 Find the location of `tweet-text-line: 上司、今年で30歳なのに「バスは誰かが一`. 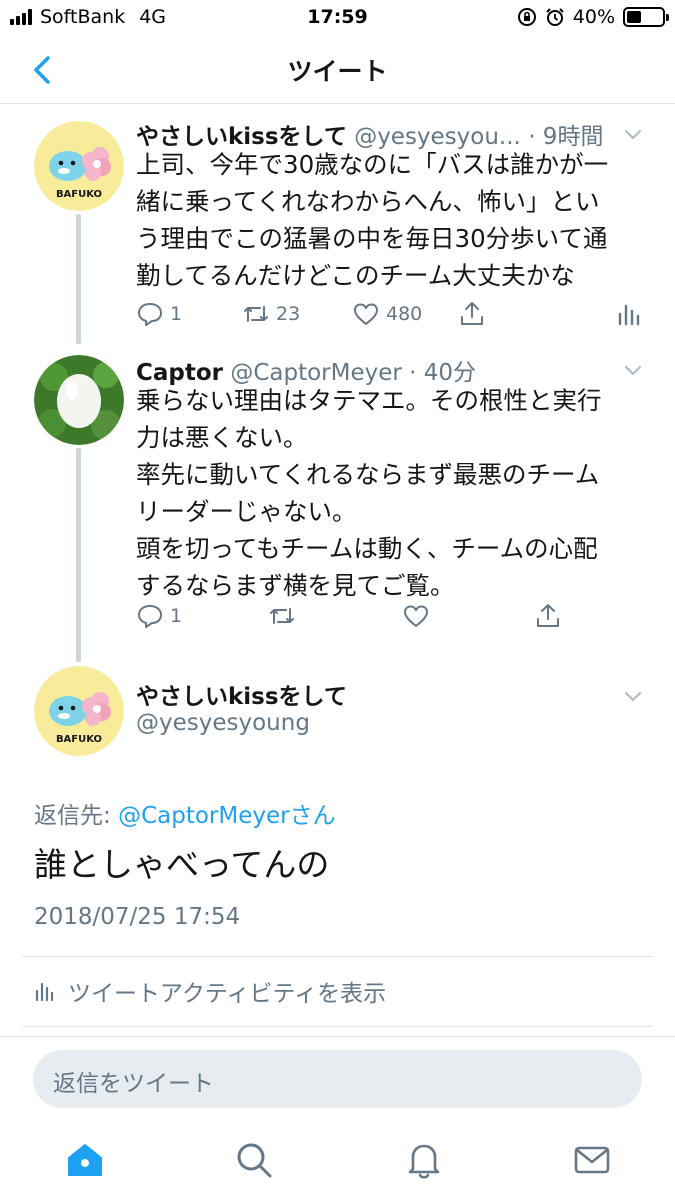

tweet-text-line: 上司、今年で30歳なのに「バスは誰かが一 is located at coordinates (372, 164).